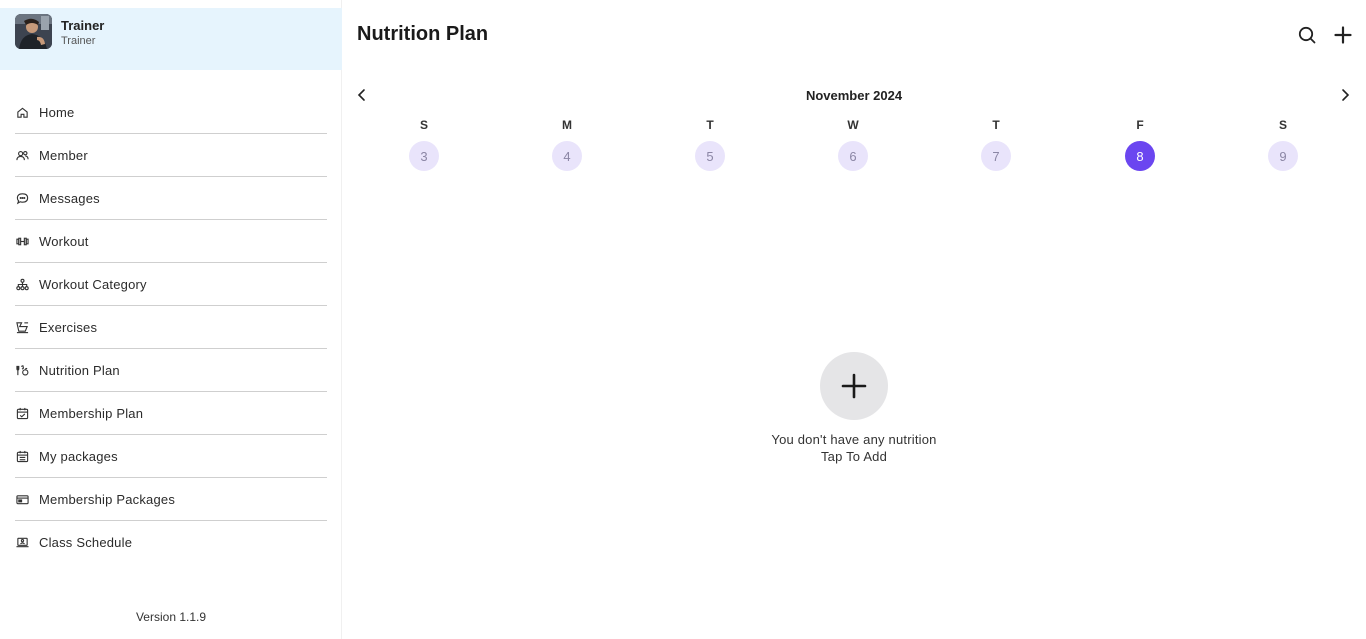 The image size is (1366, 639). What do you see at coordinates (853, 156) in the screenshot?
I see `calendar-day: 6` at bounding box center [853, 156].